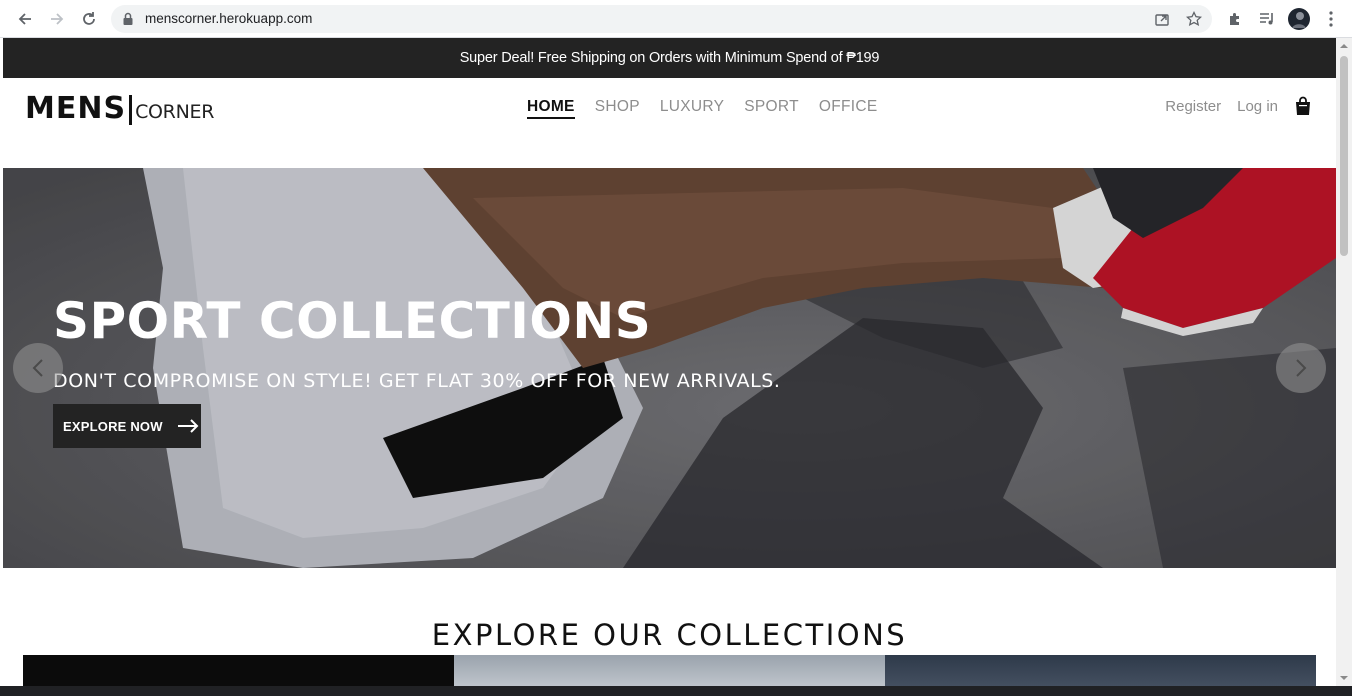 The width and height of the screenshot is (1352, 696). I want to click on forward-arrow-icon, so click(57, 19).